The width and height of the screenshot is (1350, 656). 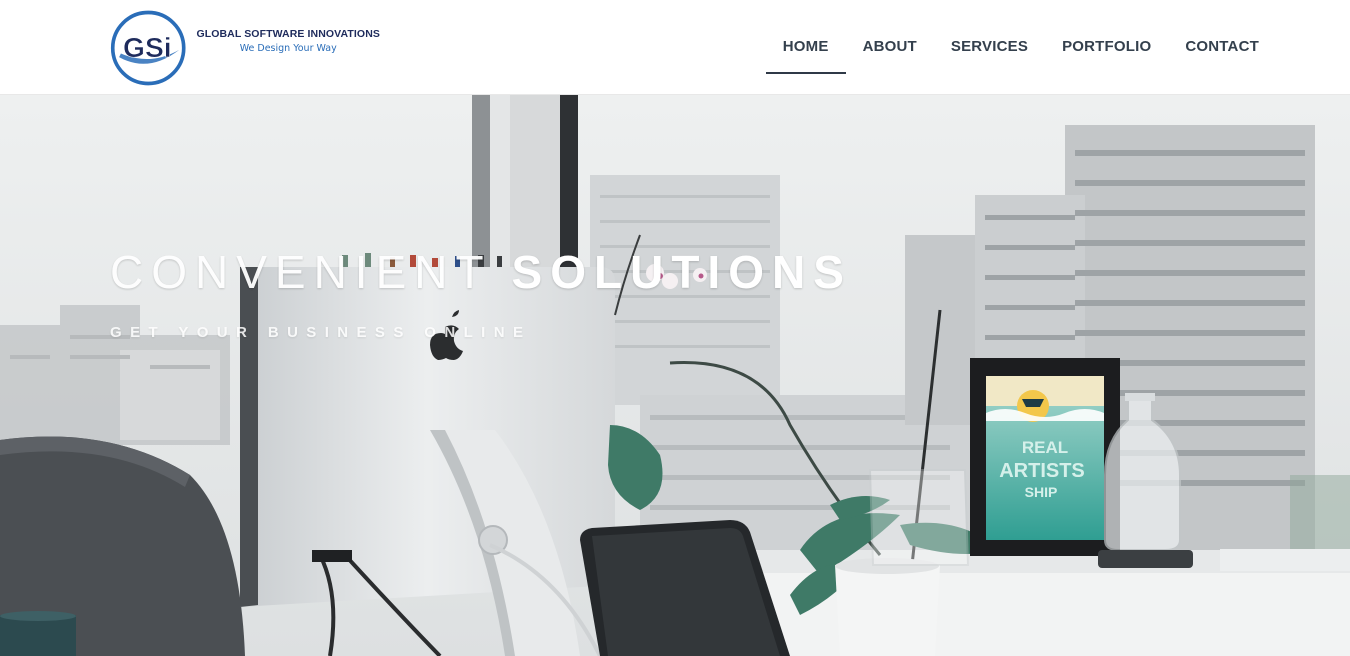 What do you see at coordinates (288, 34) in the screenshot?
I see `brand-name: GLOBAL SOFTWARE INNOVATIONS` at bounding box center [288, 34].